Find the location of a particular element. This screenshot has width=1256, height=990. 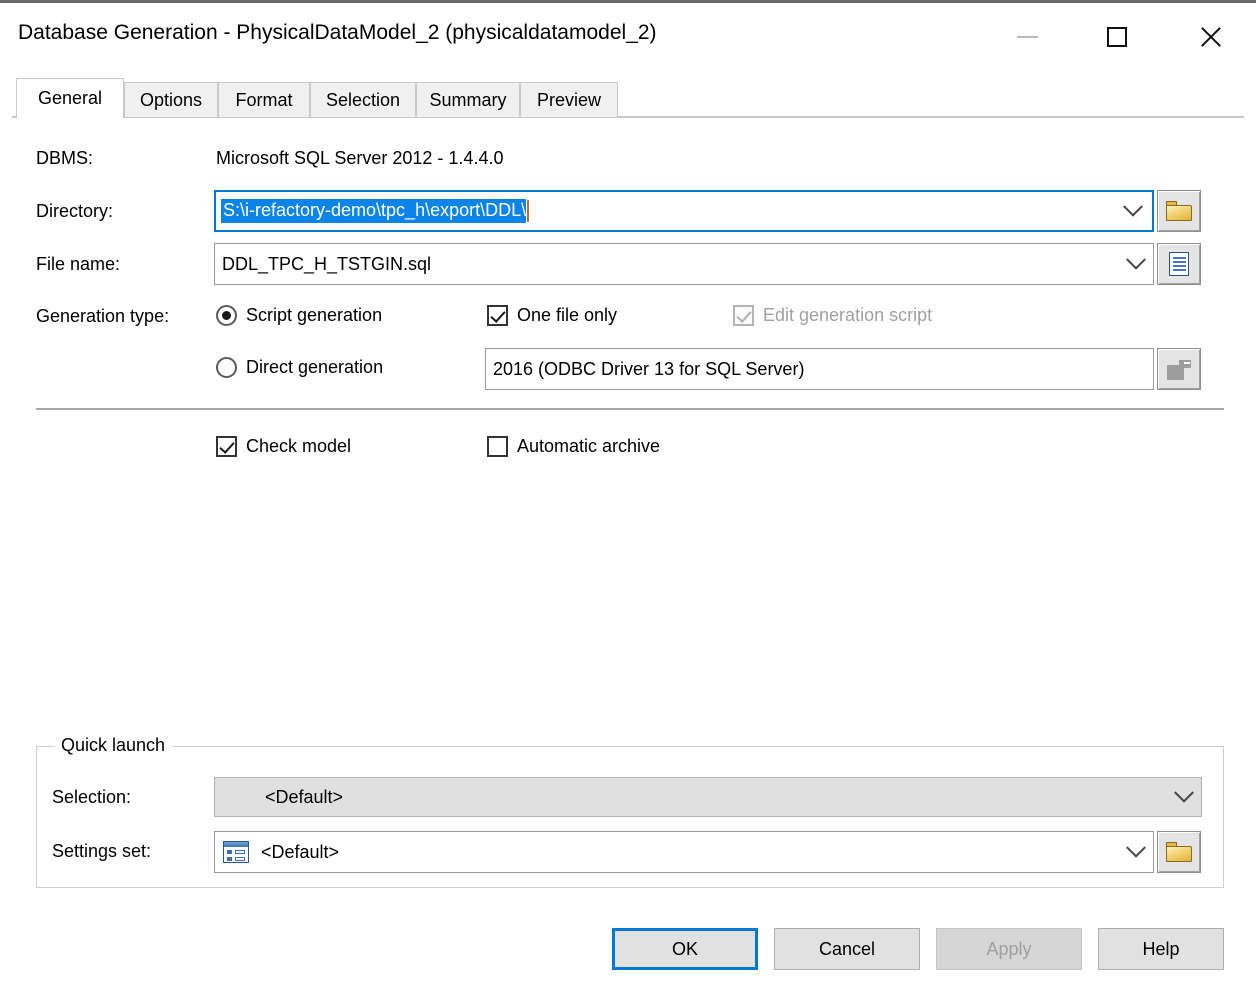

filename-browse-button is located at coordinates (1179, 264).